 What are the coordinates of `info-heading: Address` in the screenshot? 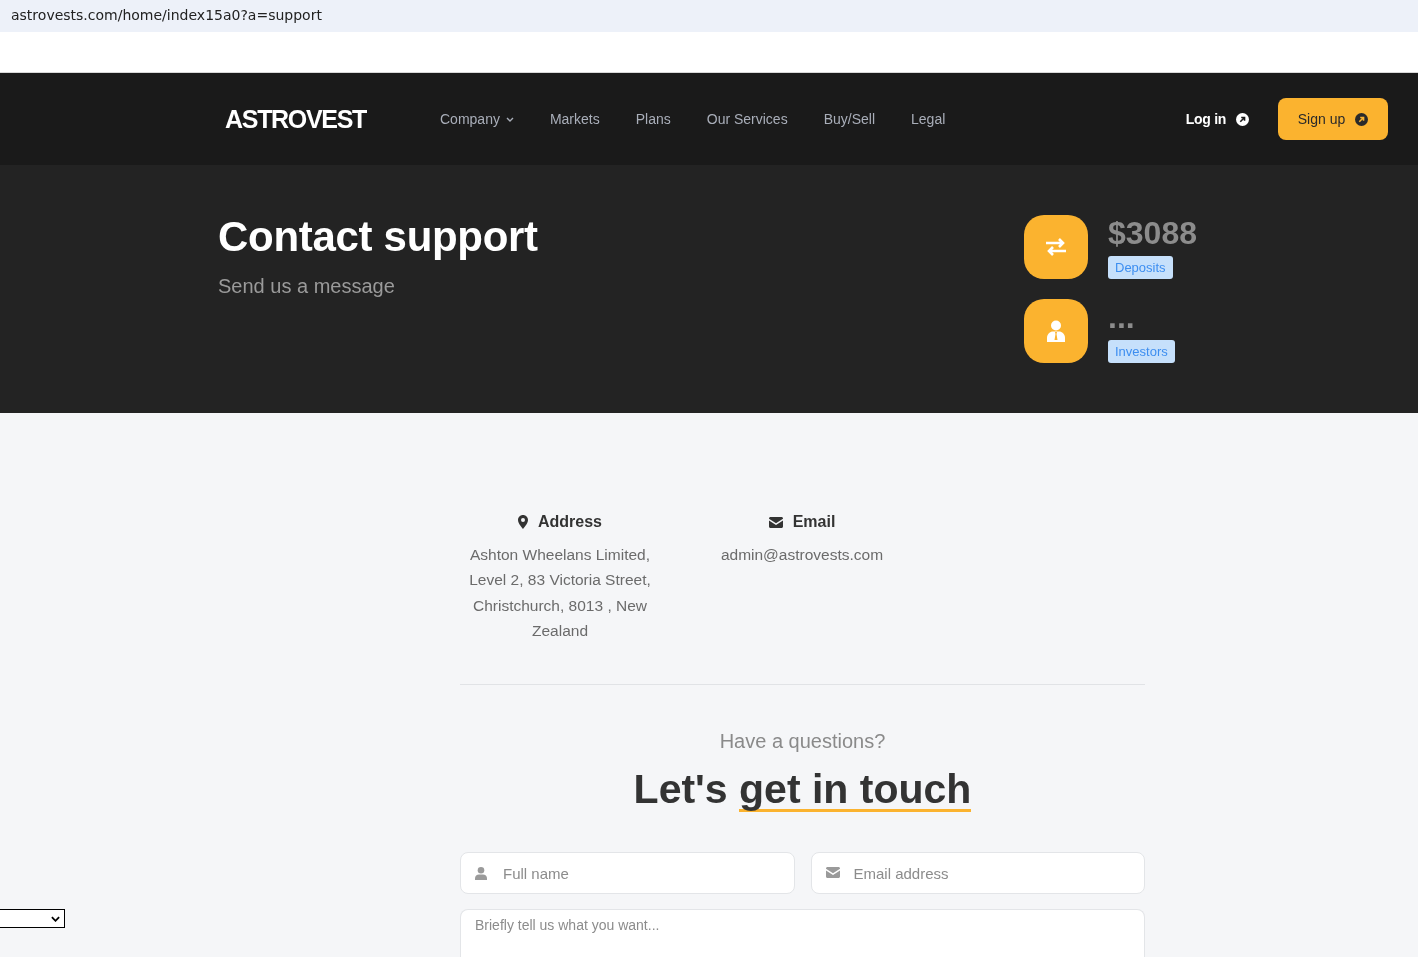 It's located at (570, 522).